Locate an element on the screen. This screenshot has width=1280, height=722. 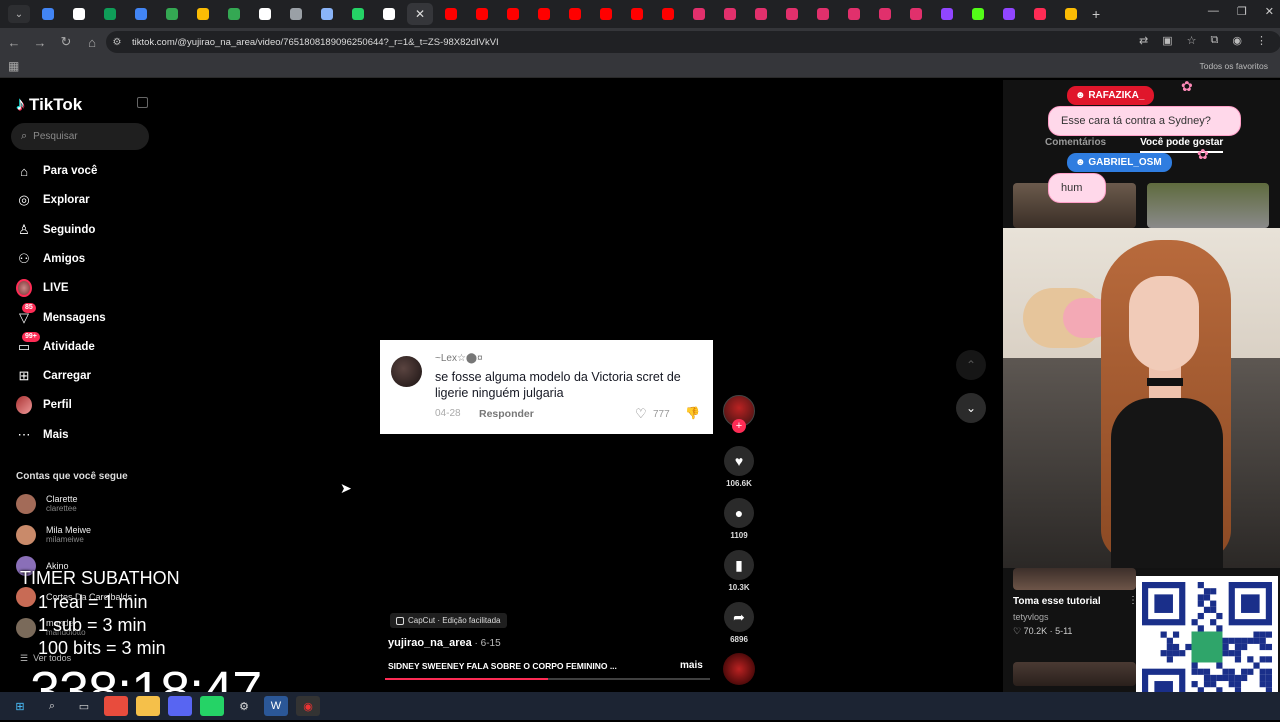
back-icon: ← is located at coordinates (14, 42).